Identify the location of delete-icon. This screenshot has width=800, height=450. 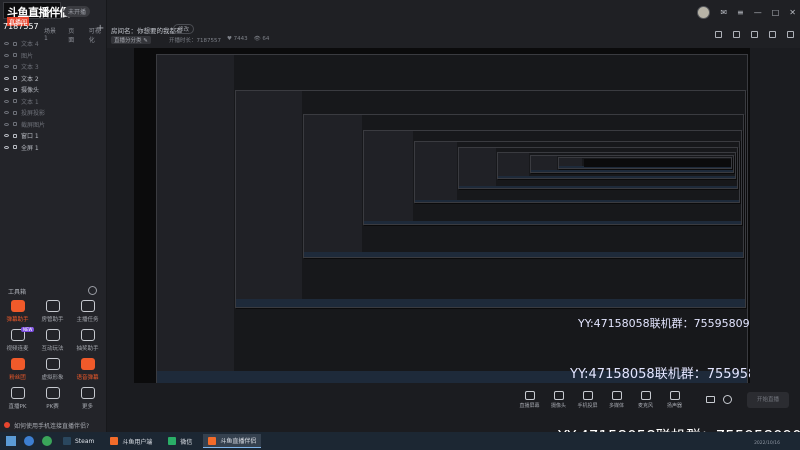
(772, 34).